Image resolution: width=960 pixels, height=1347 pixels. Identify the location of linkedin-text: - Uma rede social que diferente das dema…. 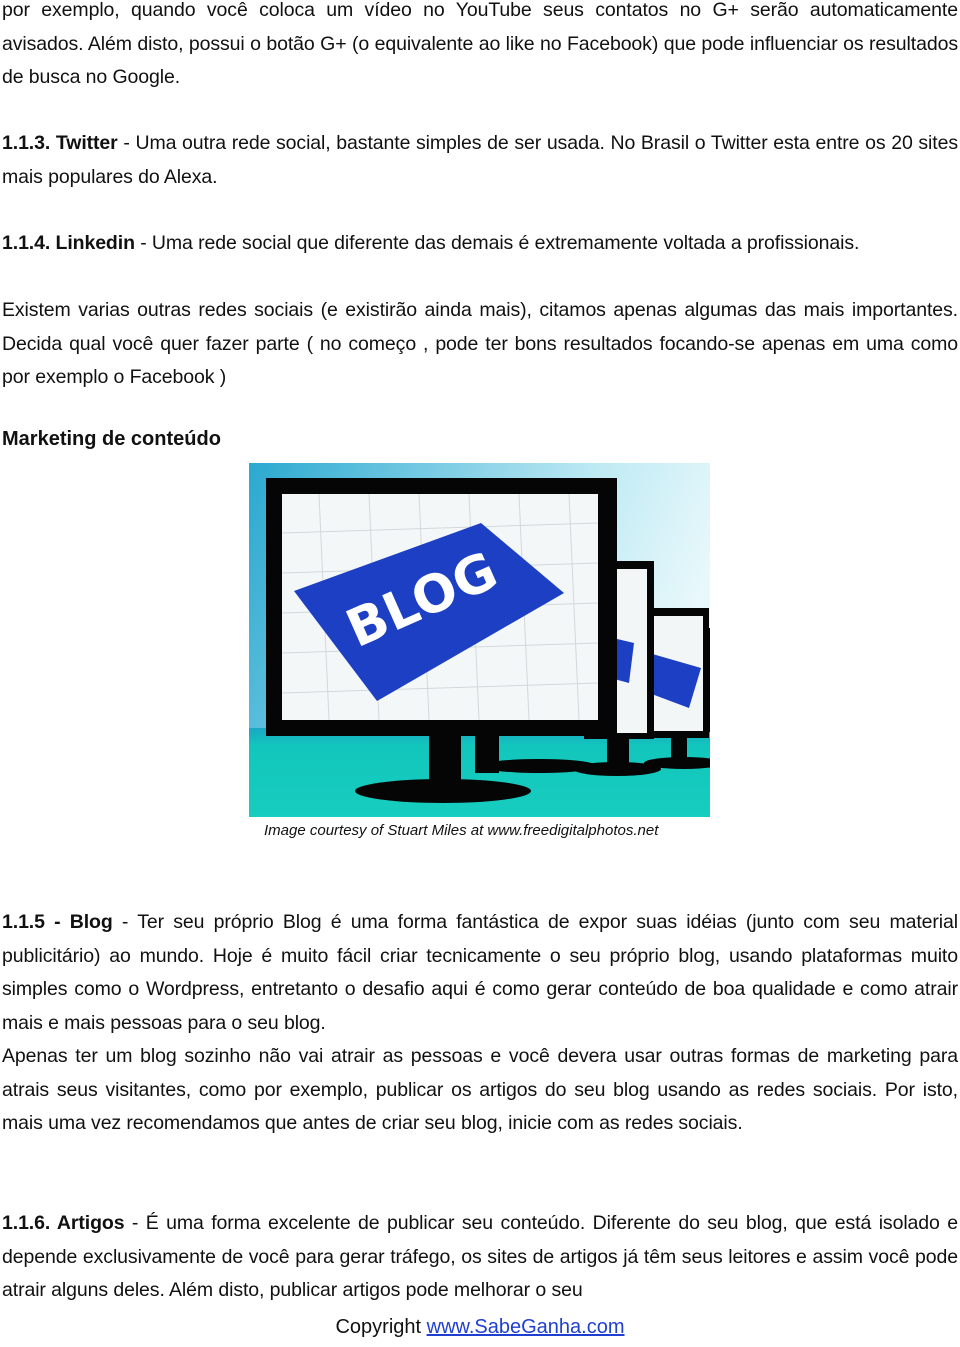
(497, 243).